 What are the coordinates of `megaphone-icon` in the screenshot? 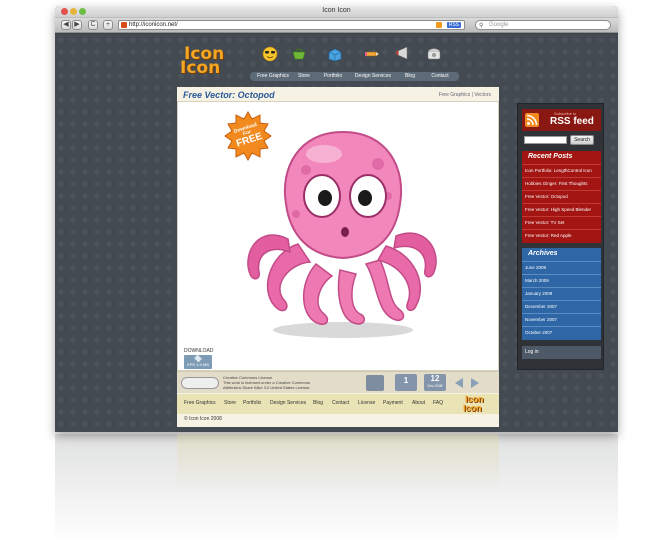 It's located at (403, 53).